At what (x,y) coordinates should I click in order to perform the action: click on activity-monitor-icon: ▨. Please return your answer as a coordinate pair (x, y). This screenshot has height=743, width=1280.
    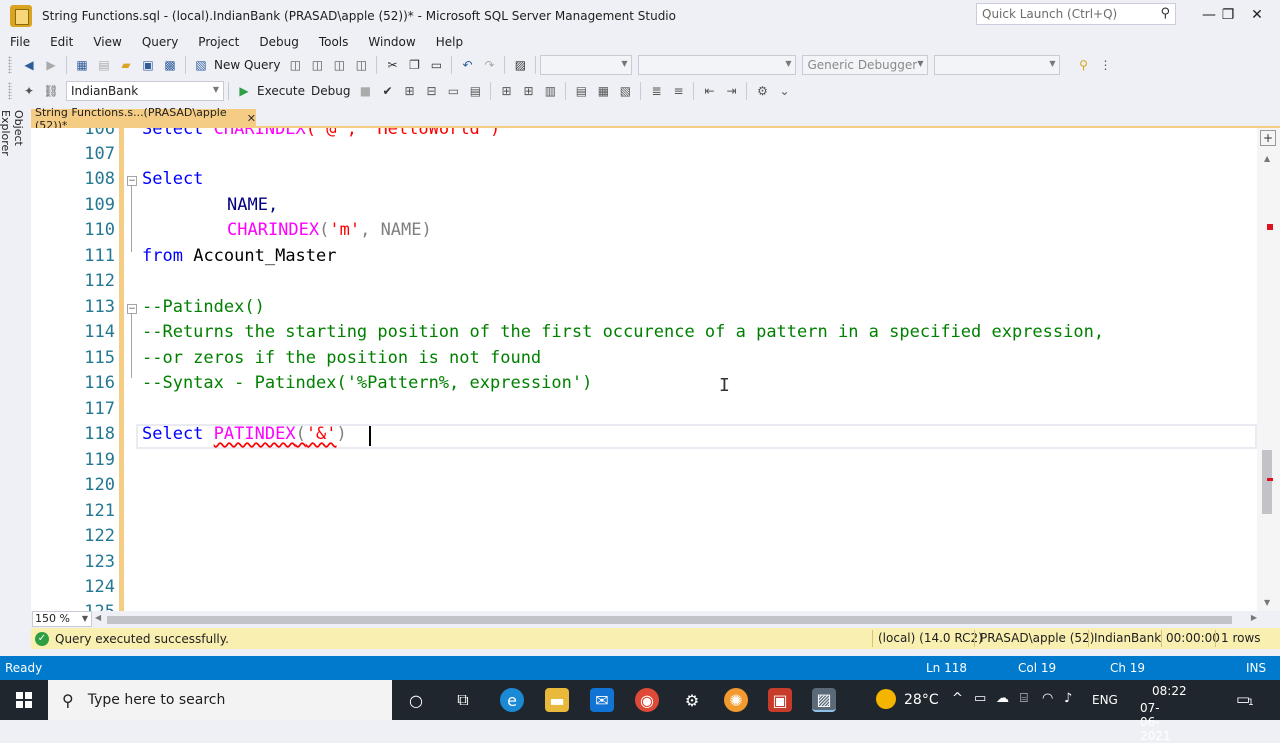
    Looking at the image, I should click on (520, 65).